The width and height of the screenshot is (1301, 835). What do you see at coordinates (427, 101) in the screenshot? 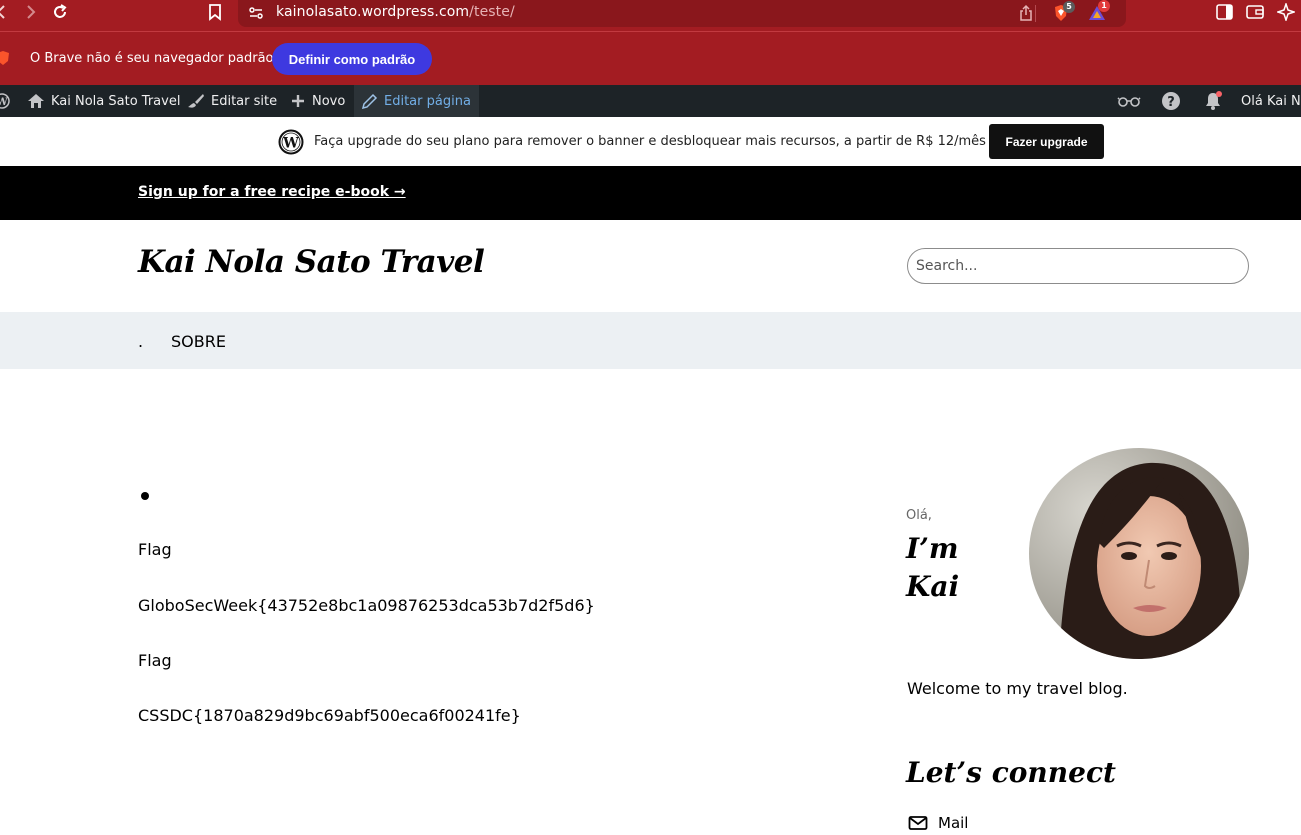
I see `admin-edit-page-label: Editar página` at bounding box center [427, 101].